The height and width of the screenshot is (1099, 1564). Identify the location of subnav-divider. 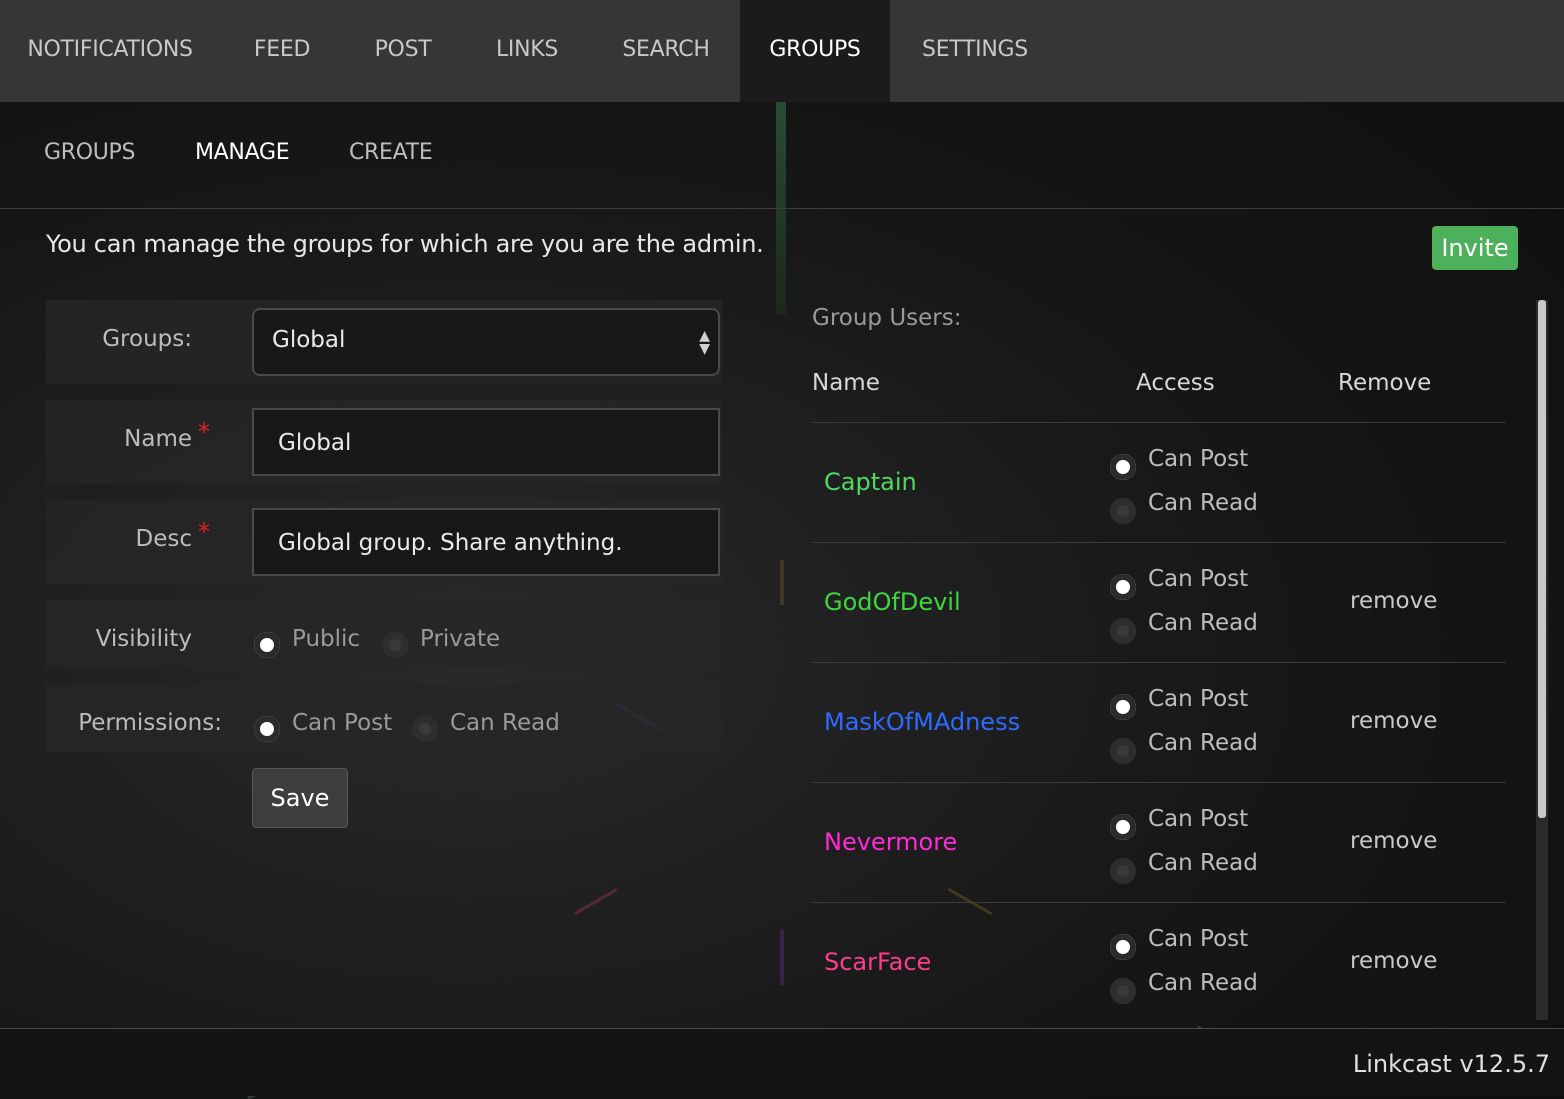
(782, 208).